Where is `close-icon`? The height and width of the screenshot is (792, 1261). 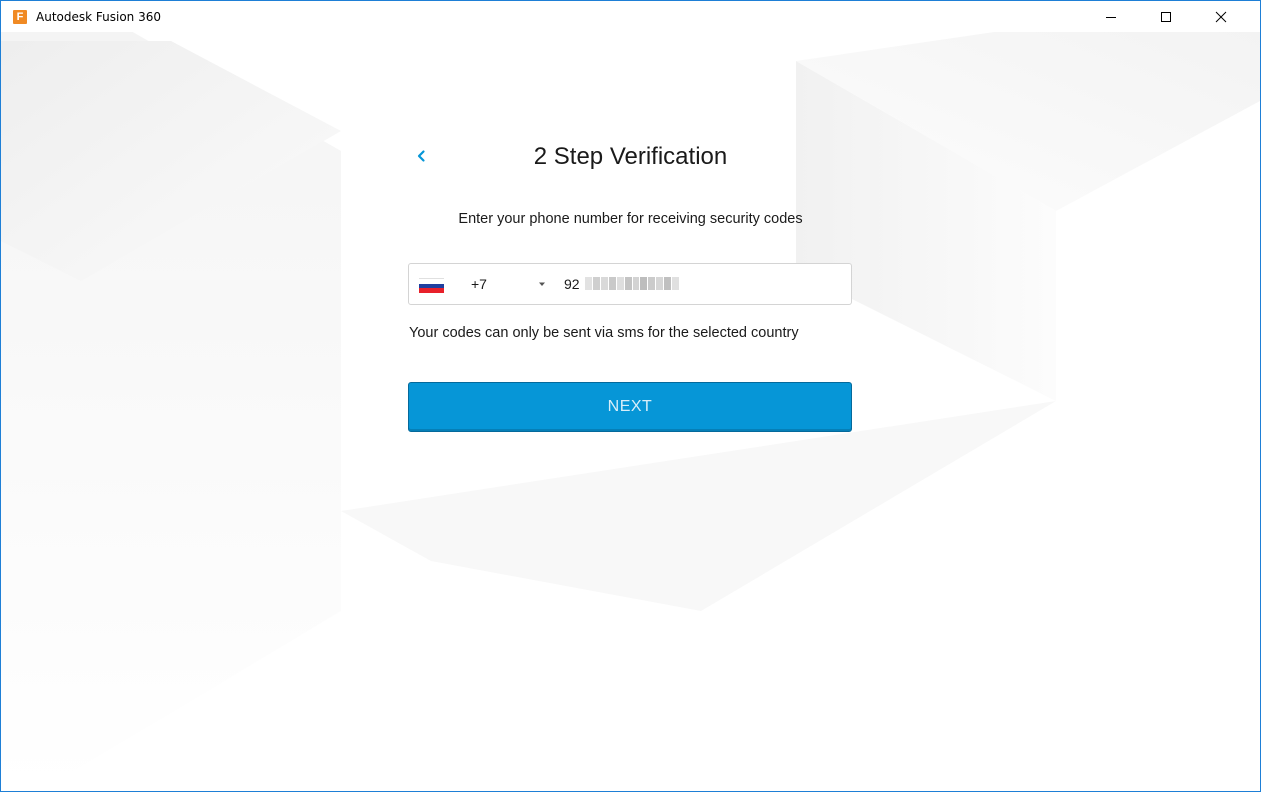 close-icon is located at coordinates (1221, 16).